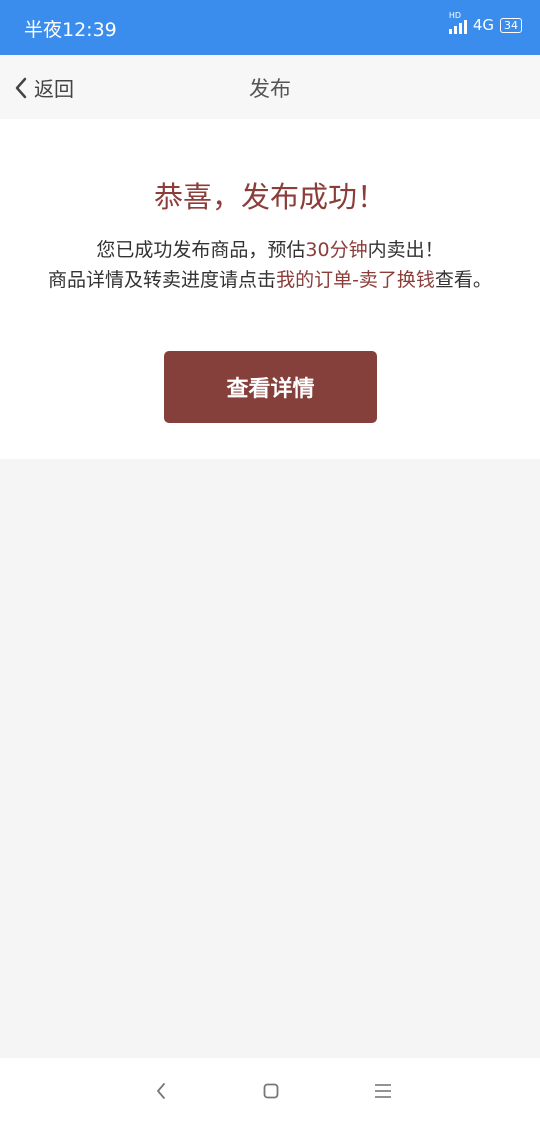  I want to click on view-details-button: 查看详情, so click(270, 387).